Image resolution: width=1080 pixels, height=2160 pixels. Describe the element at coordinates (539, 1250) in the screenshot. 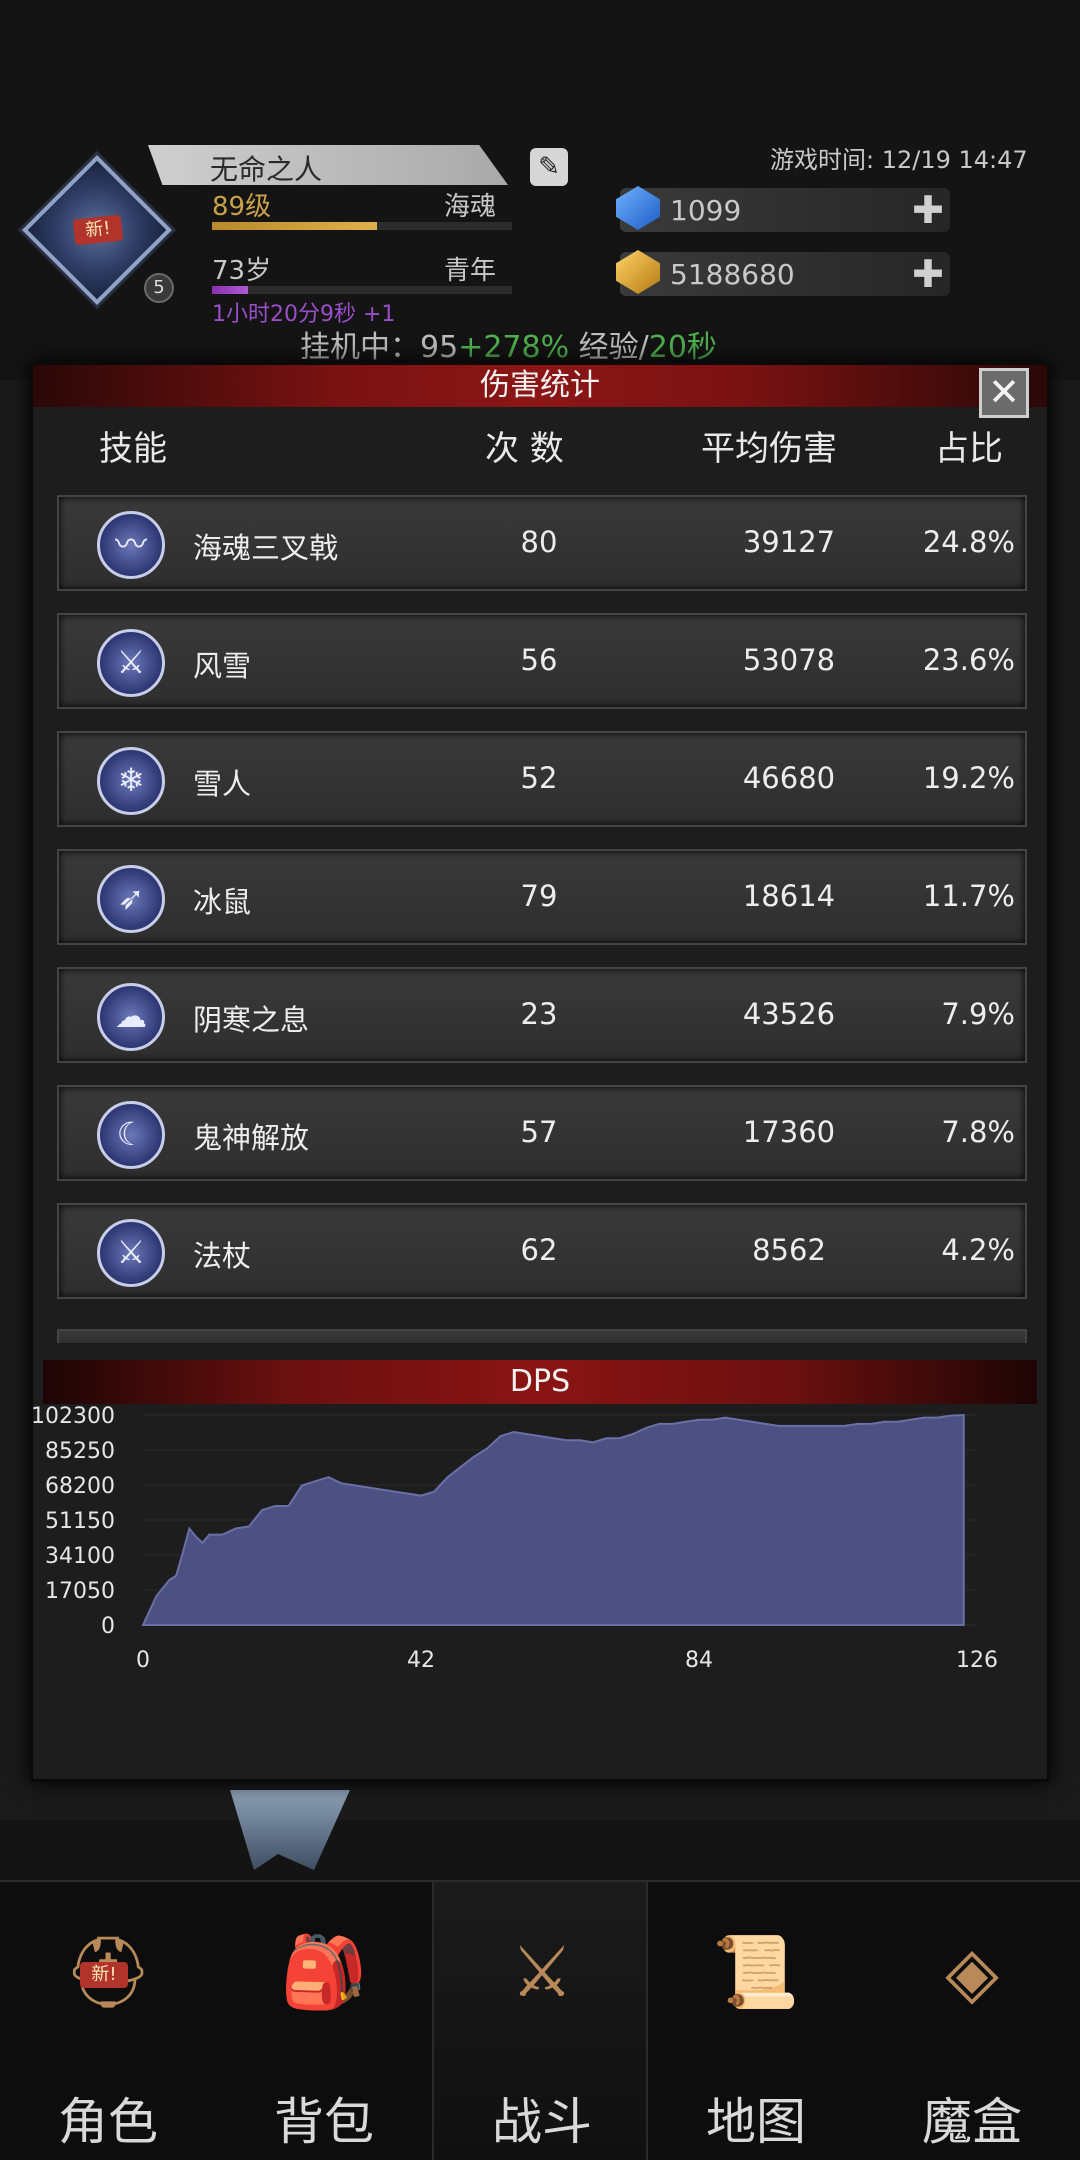

I see `skill-count: 62` at that location.